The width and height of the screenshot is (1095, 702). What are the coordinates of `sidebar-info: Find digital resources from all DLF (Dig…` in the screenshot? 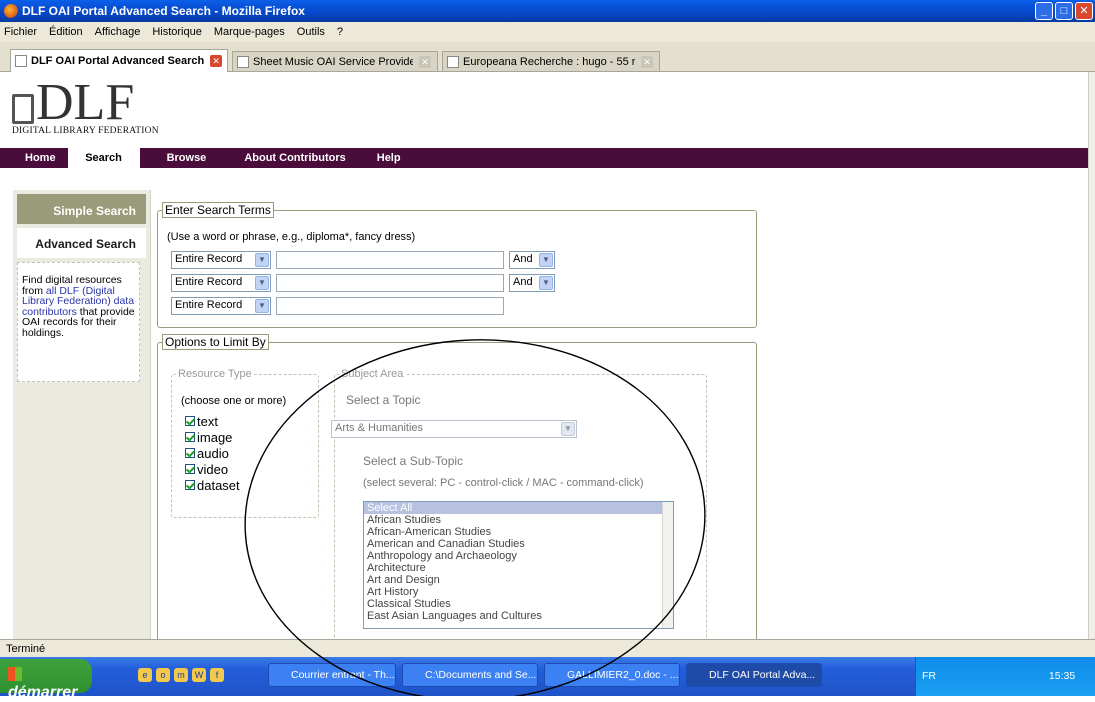 It's located at (78, 322).